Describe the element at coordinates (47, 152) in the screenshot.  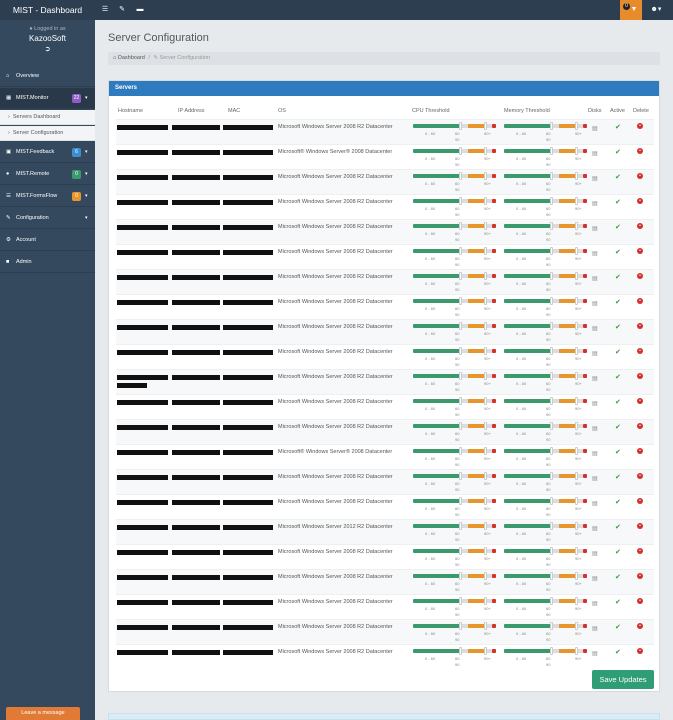
I see `sidebar-item-mist-feedback: ▣ MIST.Feedback 6 ▾` at that location.